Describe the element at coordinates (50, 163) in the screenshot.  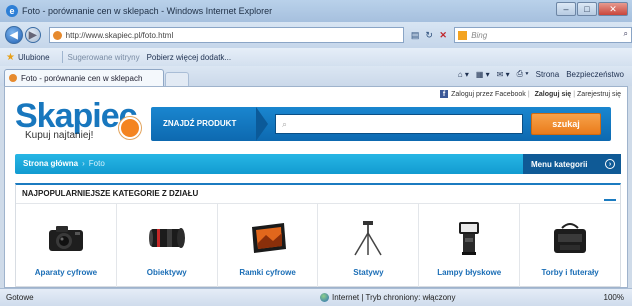
I see `breadcrumb-home: Strona główna` at that location.